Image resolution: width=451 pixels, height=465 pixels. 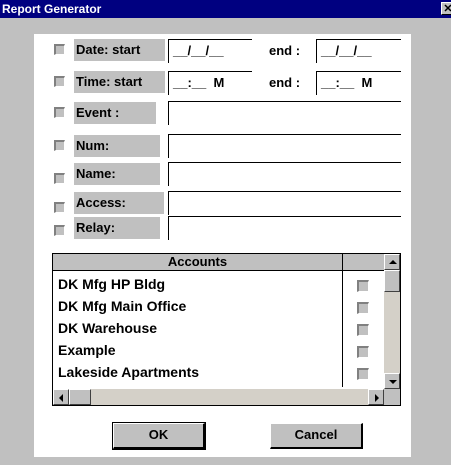 I want to click on horizontal-scroll-thumb, so click(x=80, y=397).